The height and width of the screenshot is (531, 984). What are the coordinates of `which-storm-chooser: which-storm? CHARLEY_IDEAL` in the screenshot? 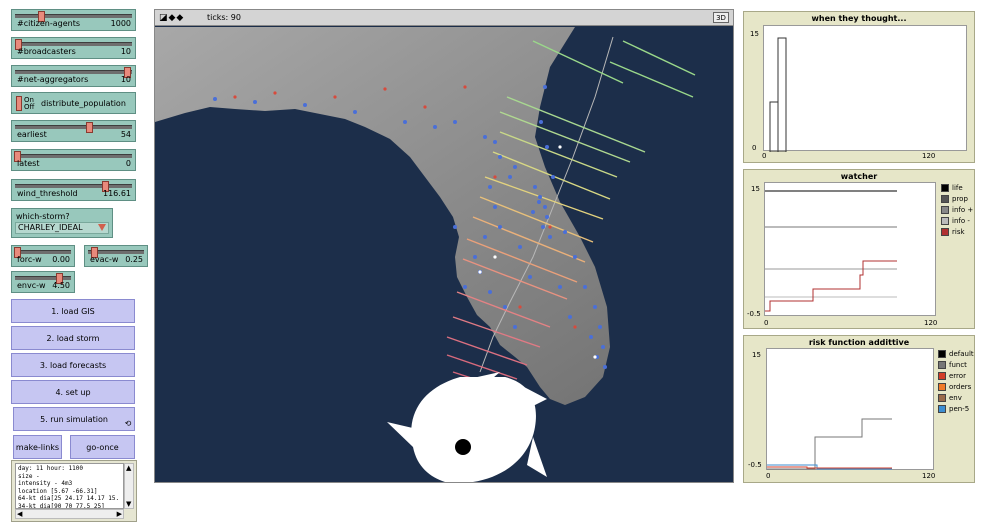 It's located at (62, 223).